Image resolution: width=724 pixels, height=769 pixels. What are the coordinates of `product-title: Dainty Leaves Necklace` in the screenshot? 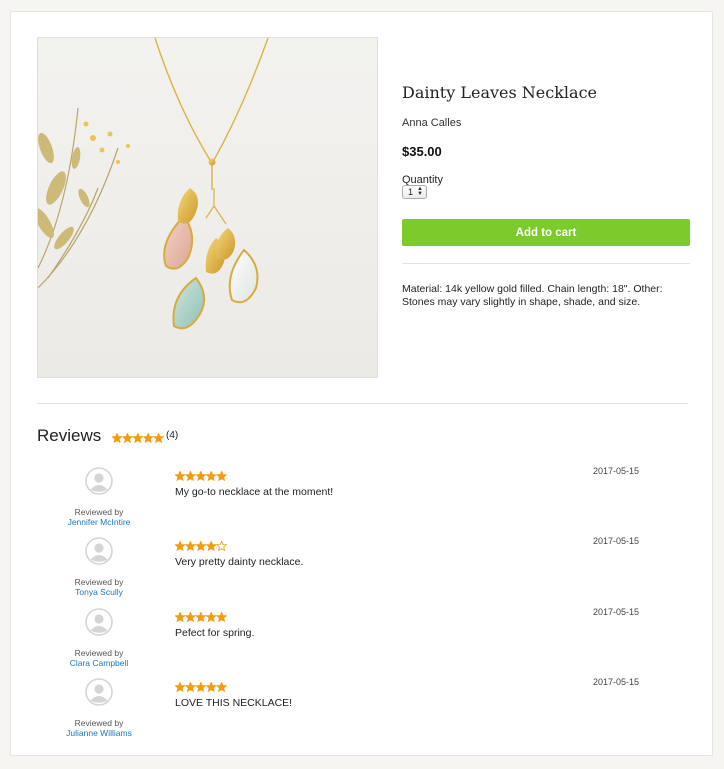 It's located at (499, 92).